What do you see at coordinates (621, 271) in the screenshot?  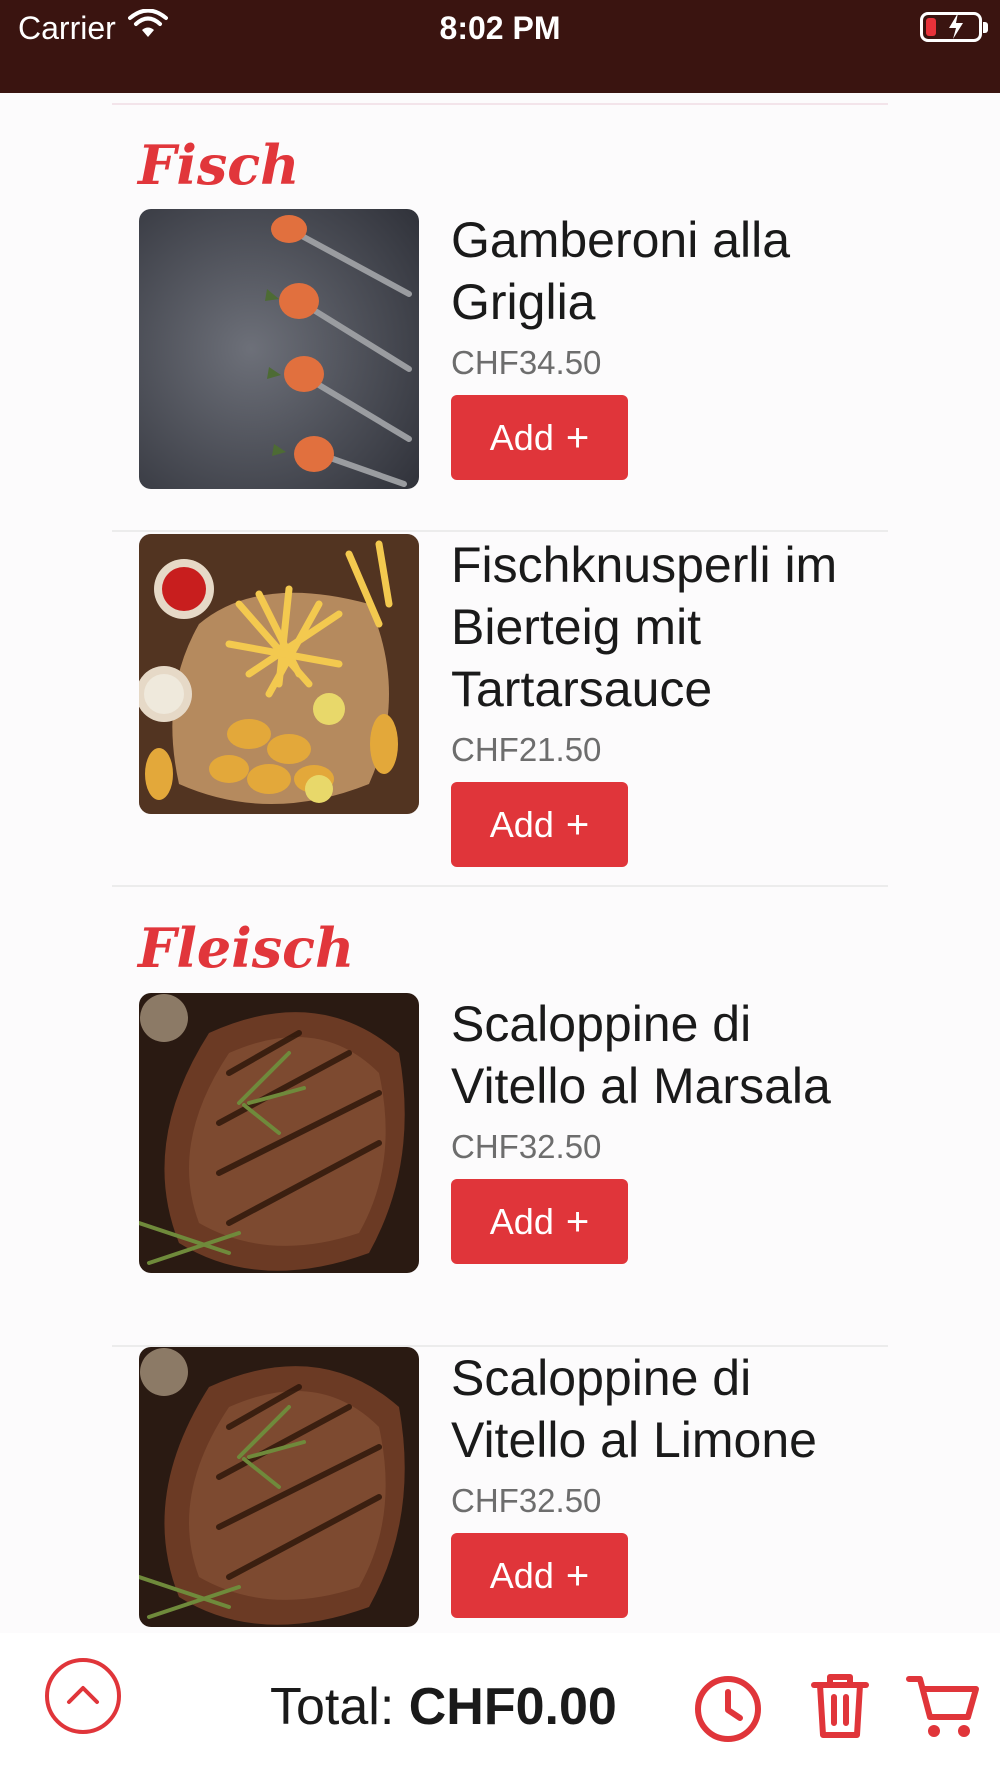 I see `item-name: Gamberoni alla Griglia` at bounding box center [621, 271].